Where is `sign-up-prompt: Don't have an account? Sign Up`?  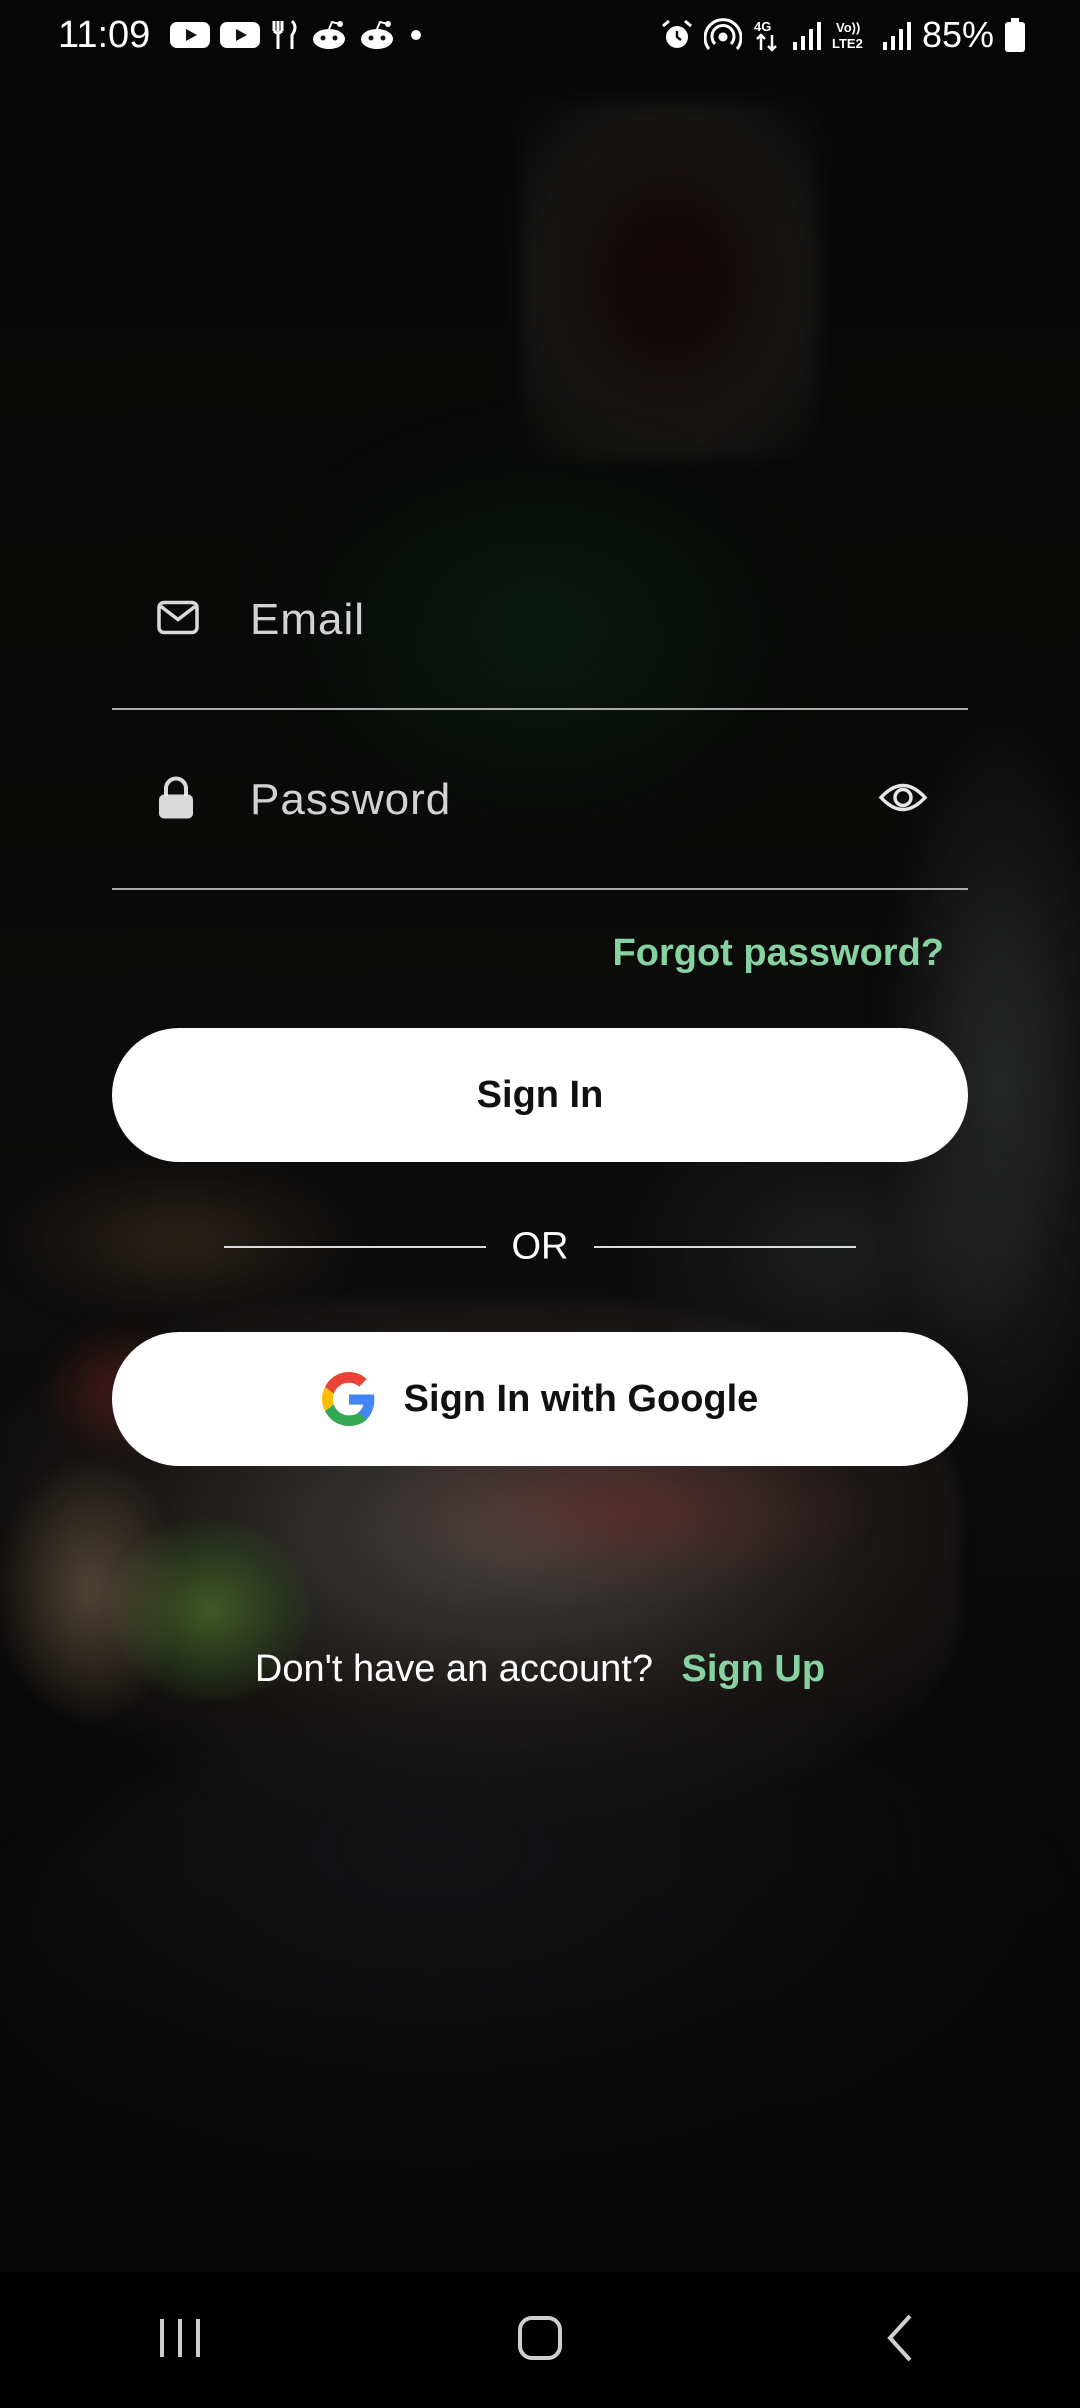 sign-up-prompt: Don't have an account? Sign Up is located at coordinates (540, 1669).